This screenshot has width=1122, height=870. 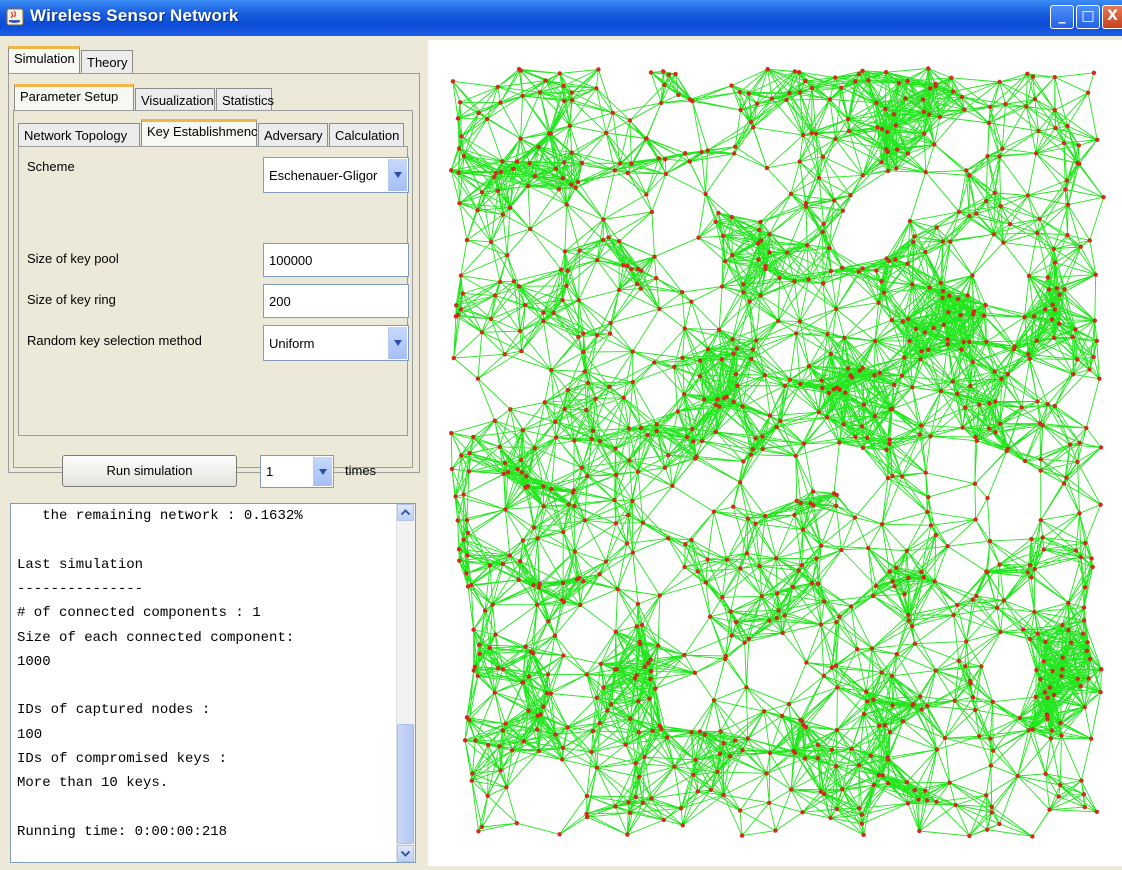 I want to click on scroll-down-icon, so click(x=405, y=853).